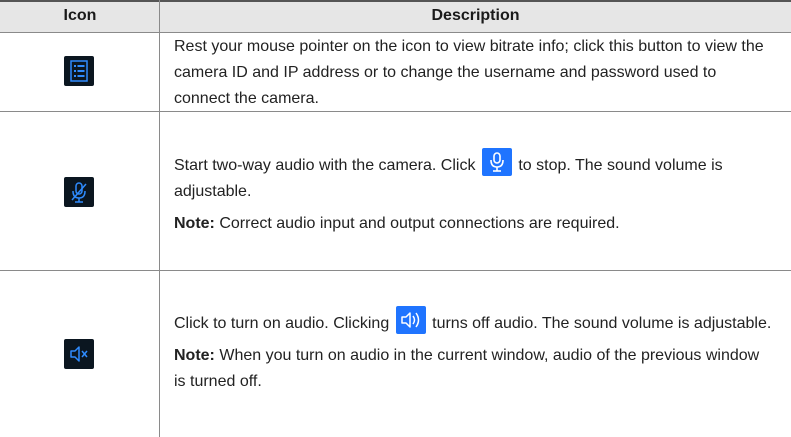 The height and width of the screenshot is (437, 791). Describe the element at coordinates (79, 71) in the screenshot. I see `bitrate-info-icon` at that location.